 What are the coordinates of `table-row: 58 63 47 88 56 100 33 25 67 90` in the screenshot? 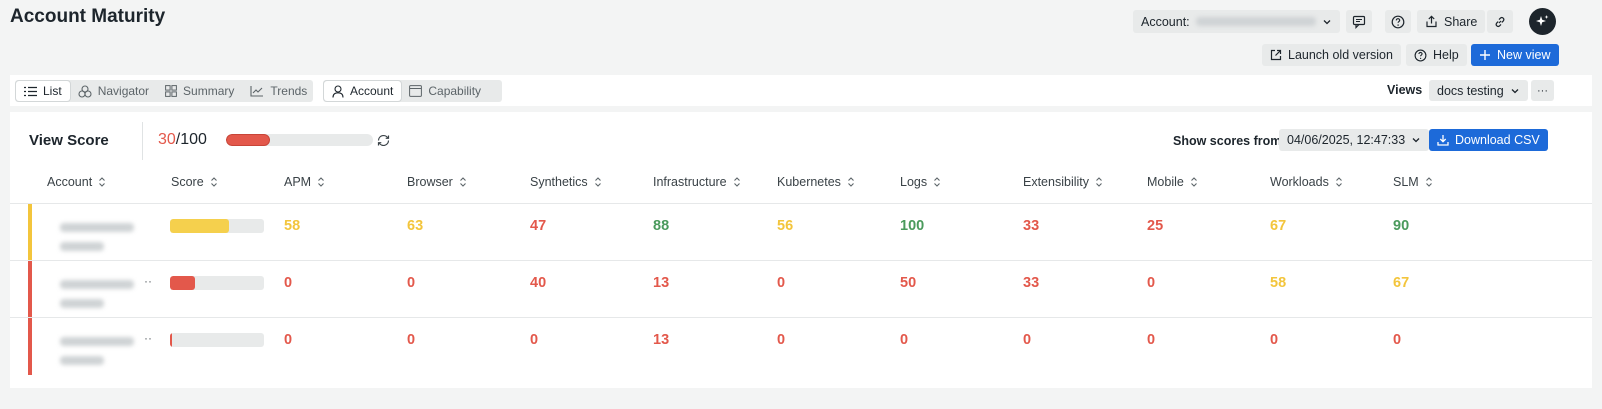 It's located at (801, 232).